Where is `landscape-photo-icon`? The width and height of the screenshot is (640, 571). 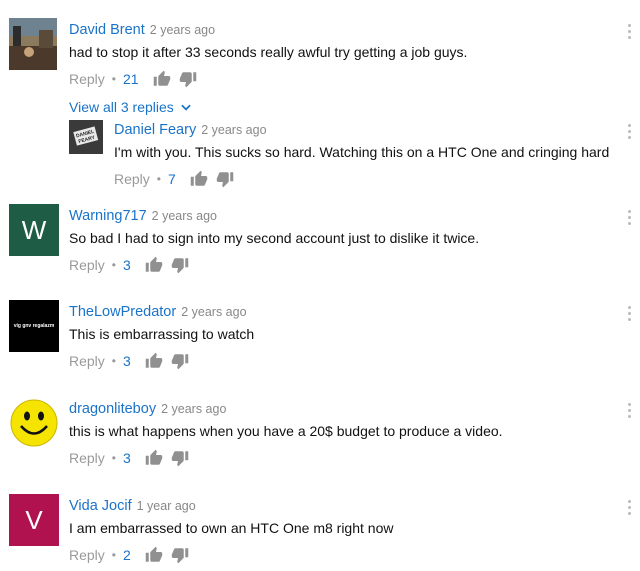 landscape-photo-icon is located at coordinates (33, 44).